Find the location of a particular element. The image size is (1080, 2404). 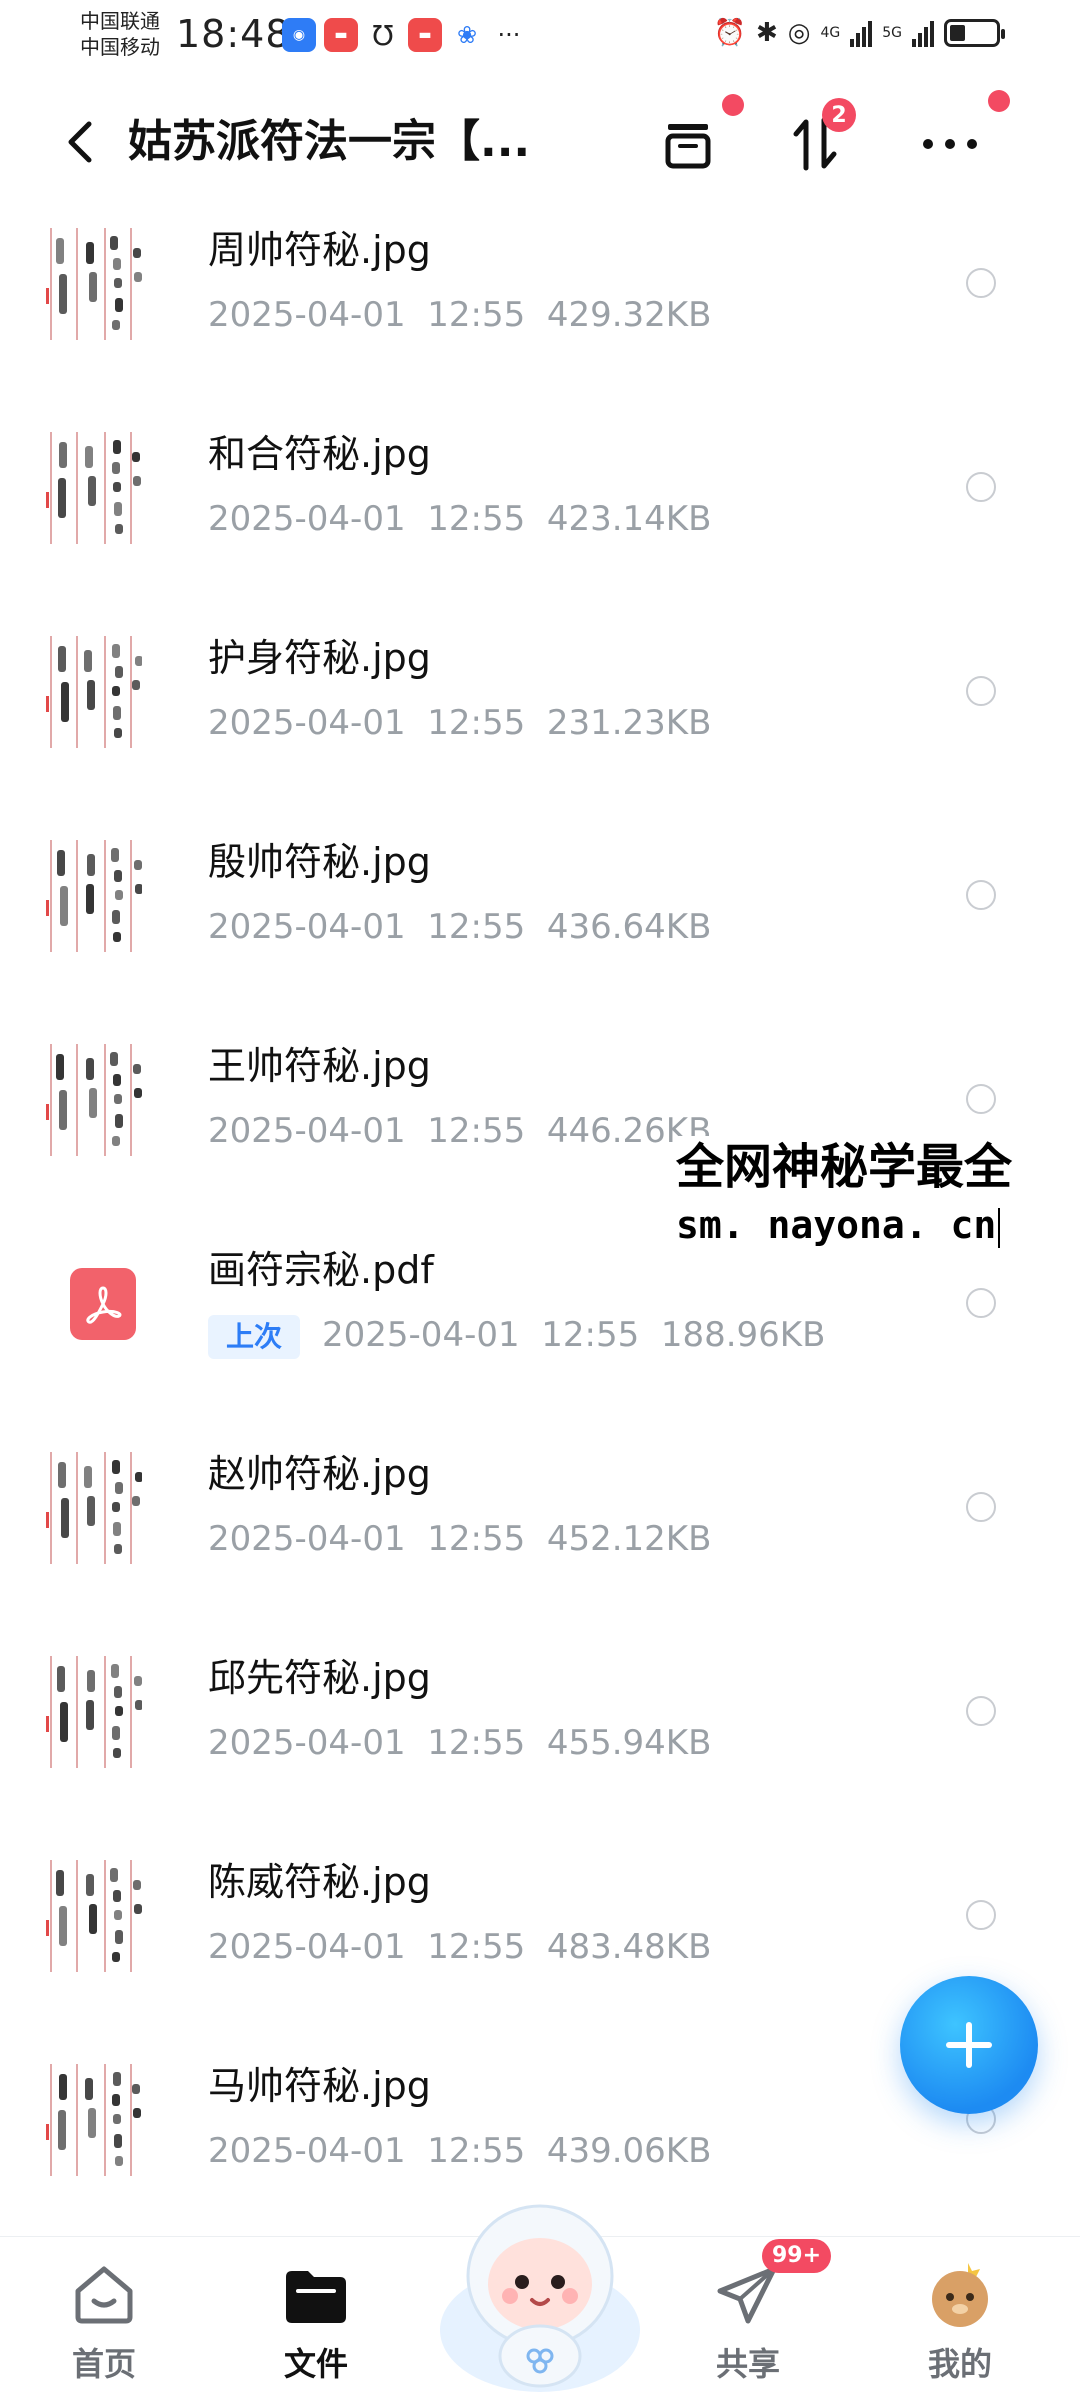

archive-button is located at coordinates (696, 139).